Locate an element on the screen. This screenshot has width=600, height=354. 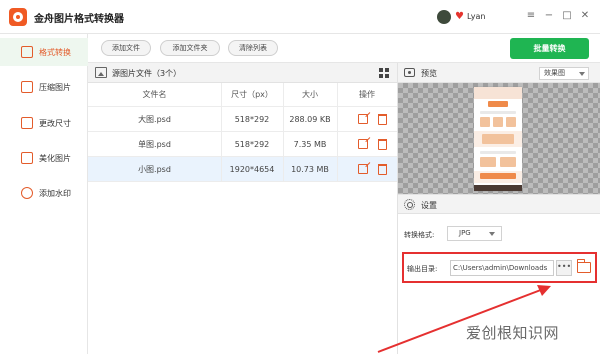
sidebar-item-compress: 压缩图片 is located at coordinates (44, 87).